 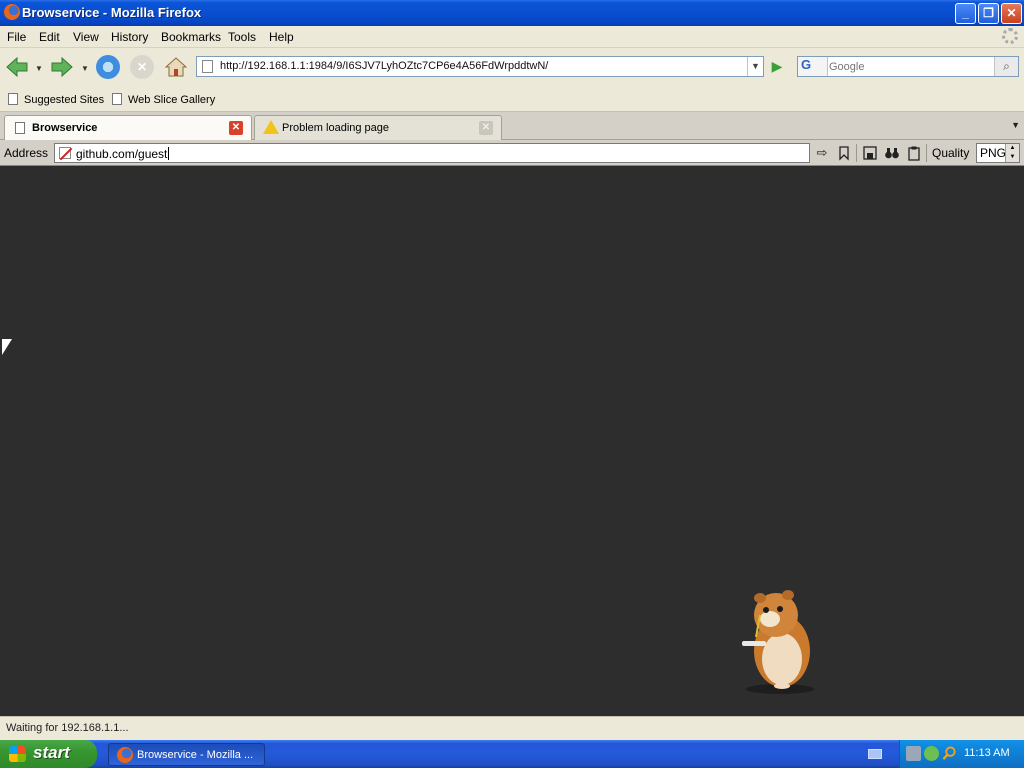 I want to click on restore-button: ❐, so click(x=988, y=13).